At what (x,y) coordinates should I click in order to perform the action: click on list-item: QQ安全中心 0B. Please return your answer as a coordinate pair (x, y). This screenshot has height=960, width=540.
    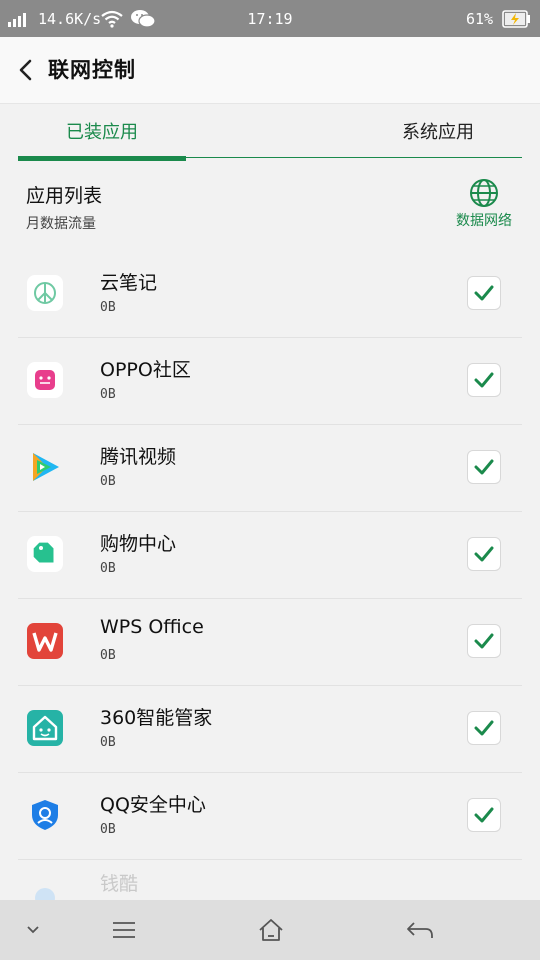
    Looking at the image, I should click on (270, 816).